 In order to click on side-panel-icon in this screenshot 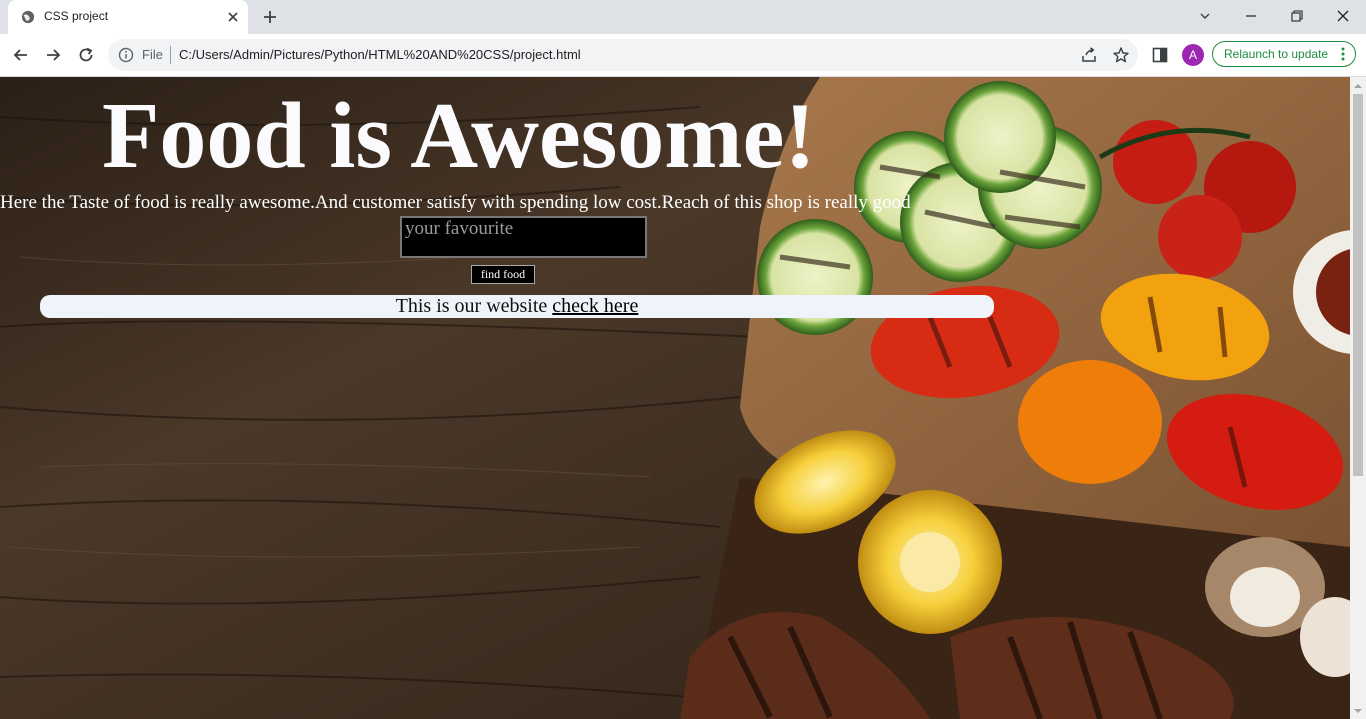, I will do `click(1160, 55)`.